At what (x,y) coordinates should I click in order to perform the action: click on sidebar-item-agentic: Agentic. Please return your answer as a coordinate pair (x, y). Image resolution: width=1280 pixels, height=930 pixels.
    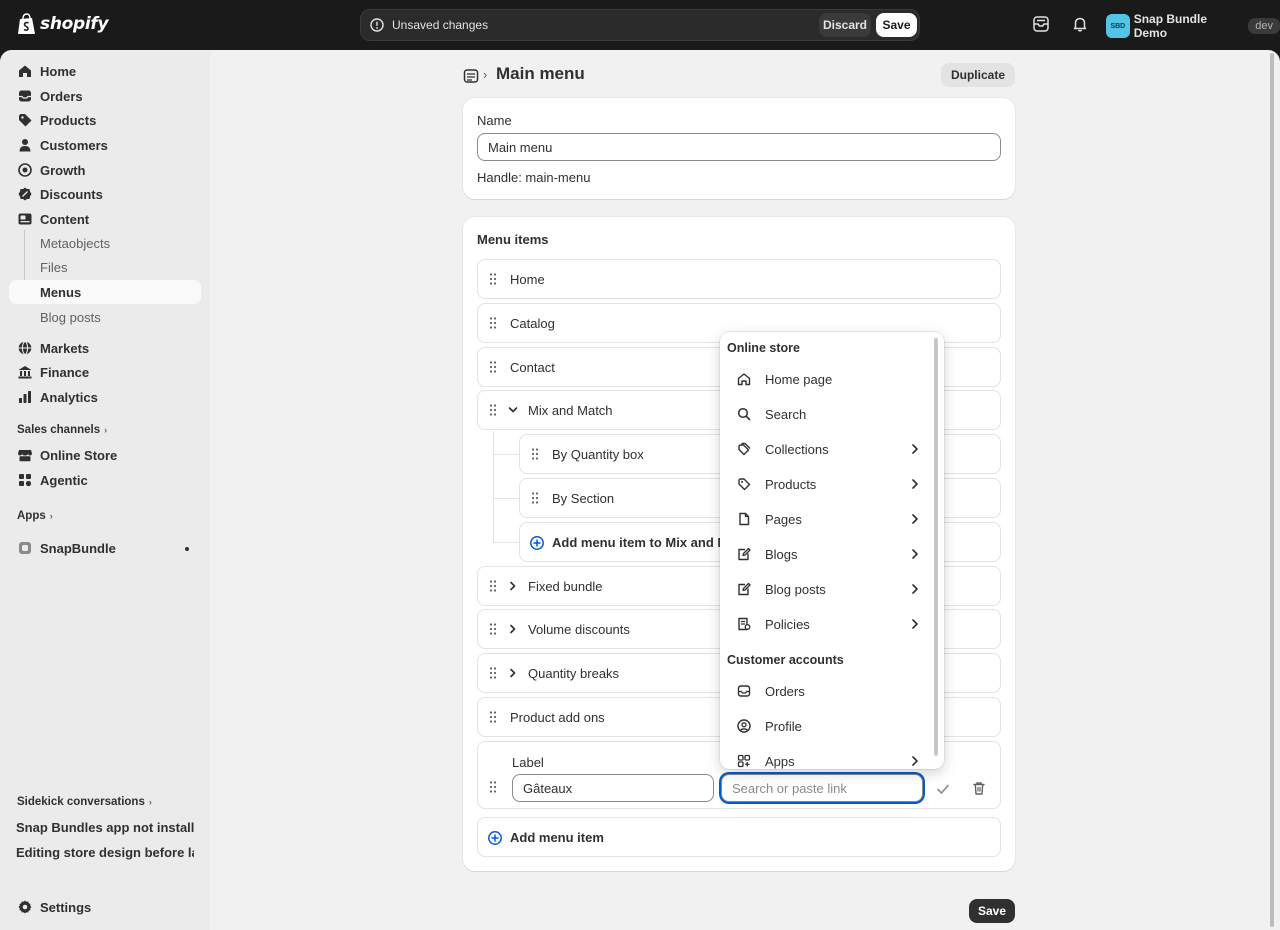
    Looking at the image, I should click on (105, 480).